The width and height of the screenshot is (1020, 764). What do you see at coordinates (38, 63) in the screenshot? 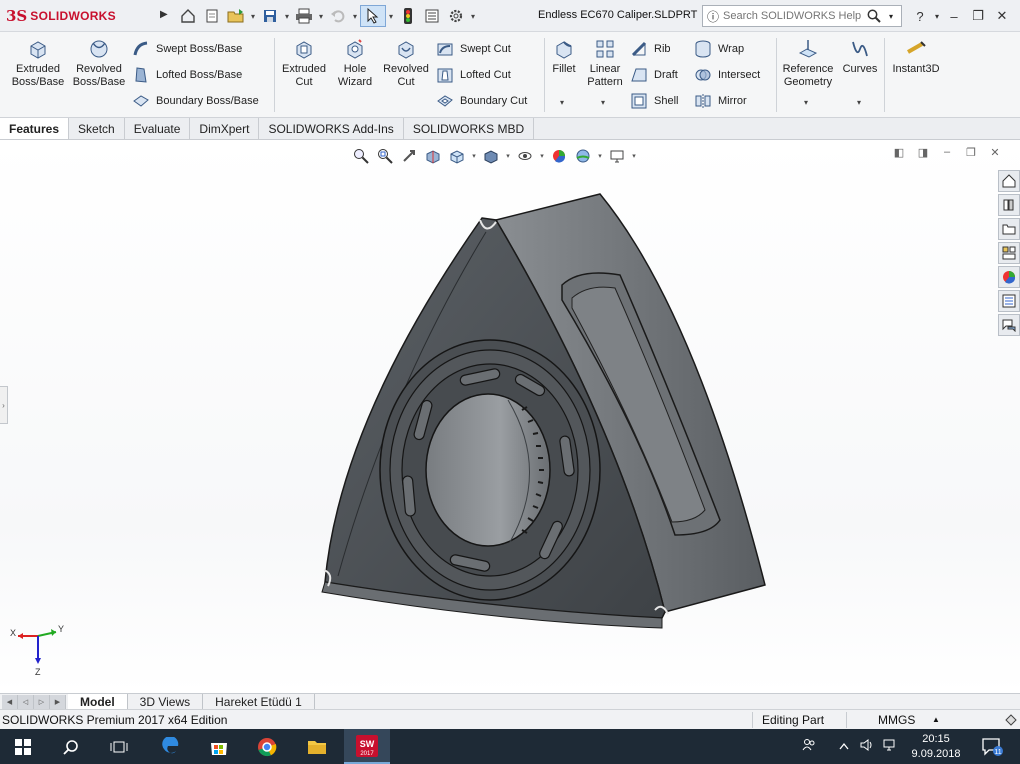
I see `extruded-boss-button: Extruded Boss/Base` at bounding box center [38, 63].